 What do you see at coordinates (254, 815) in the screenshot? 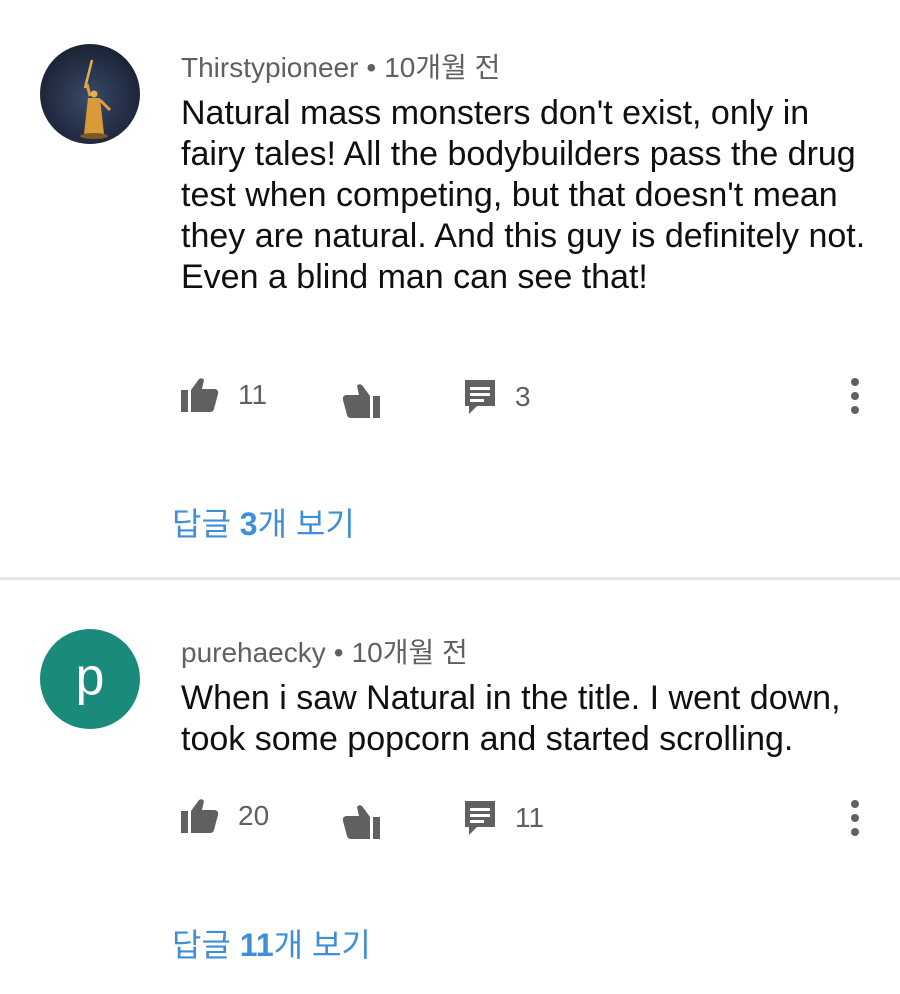
I see `like-count: 20` at bounding box center [254, 815].